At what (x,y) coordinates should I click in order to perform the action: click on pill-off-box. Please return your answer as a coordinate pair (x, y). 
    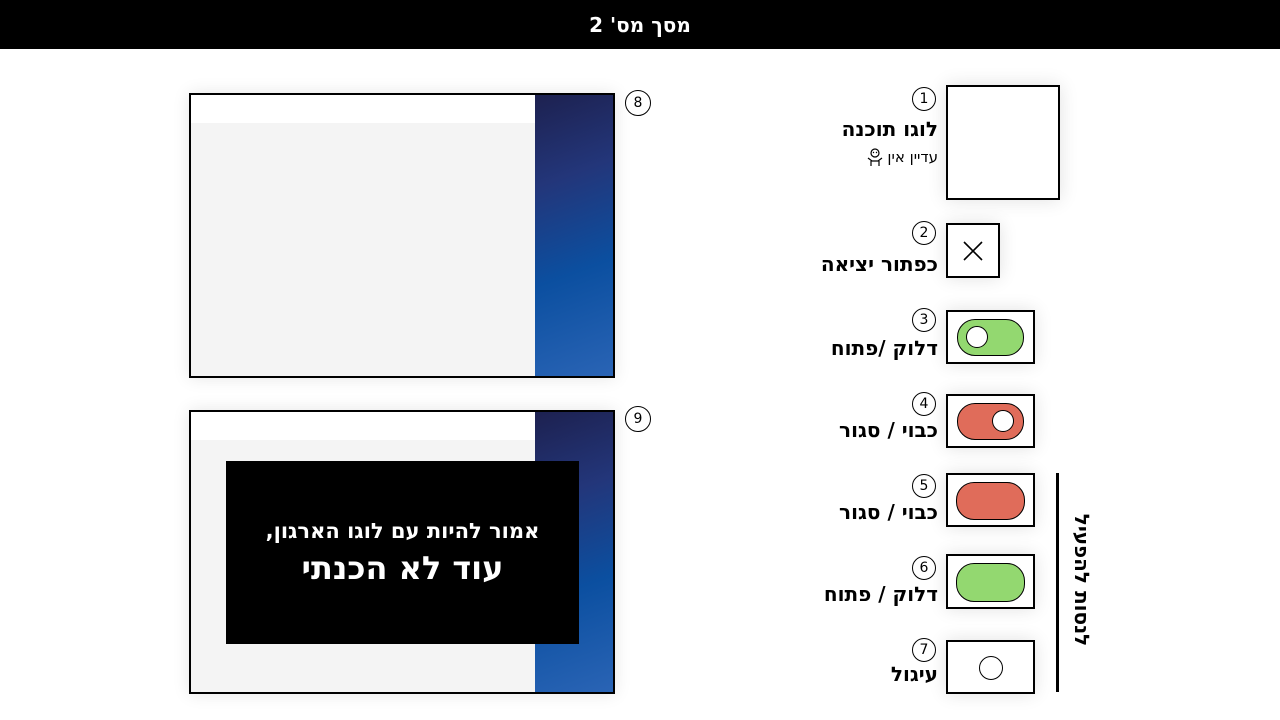
    Looking at the image, I should click on (990, 500).